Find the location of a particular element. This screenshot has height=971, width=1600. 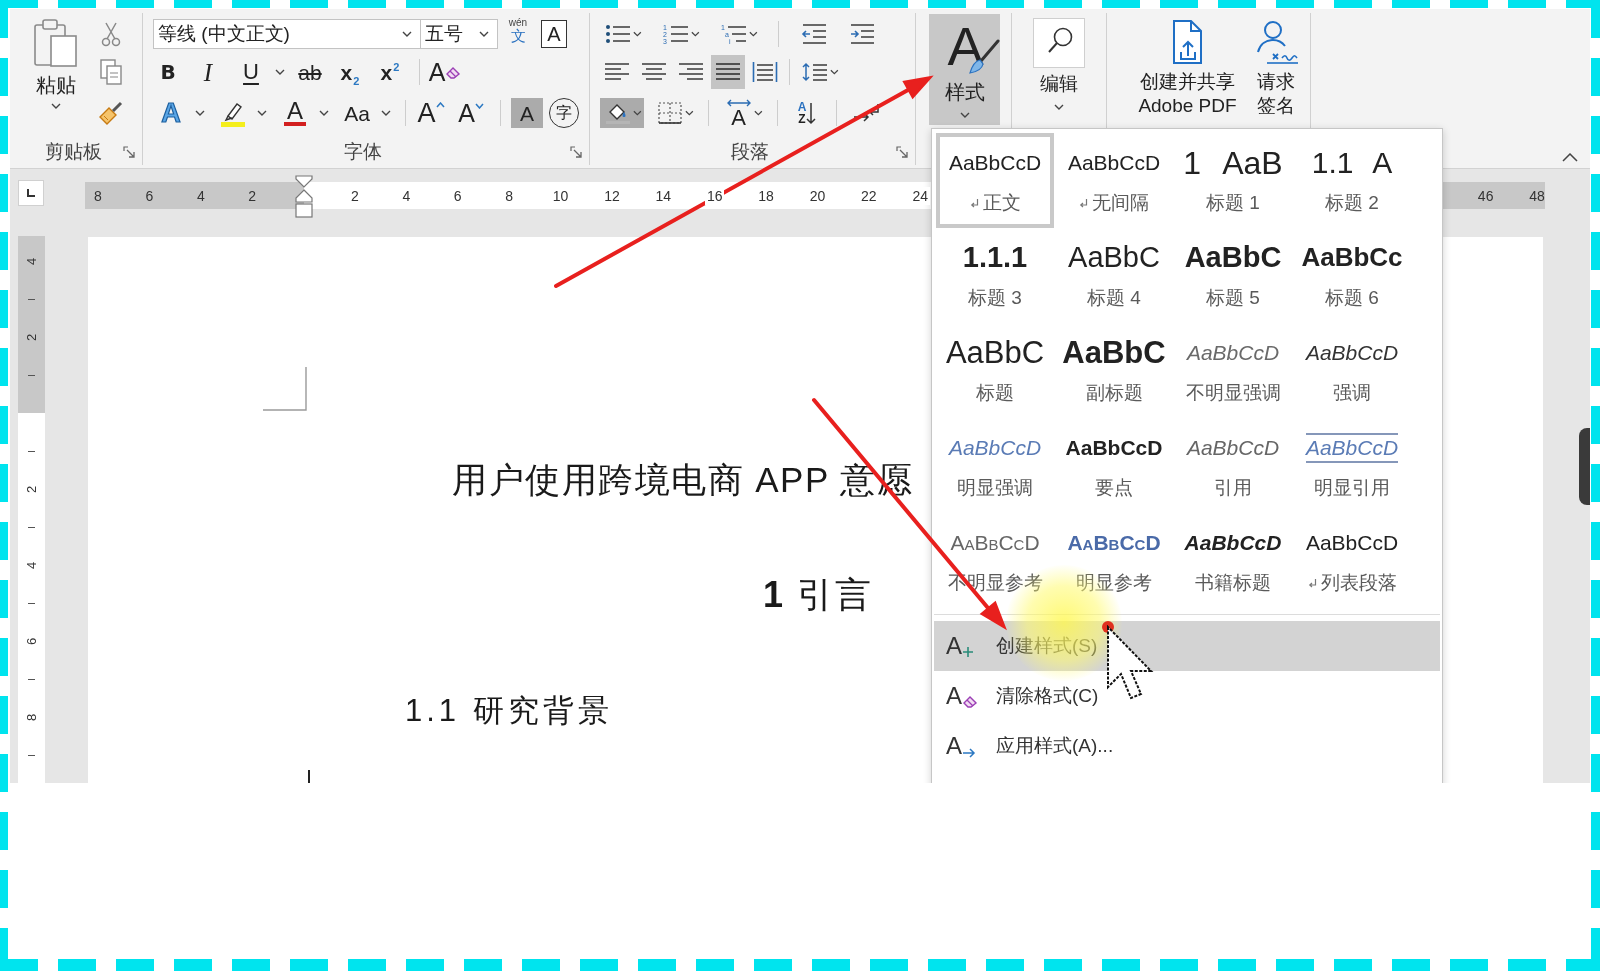

sort-button: A Z is located at coordinates (807, 113).